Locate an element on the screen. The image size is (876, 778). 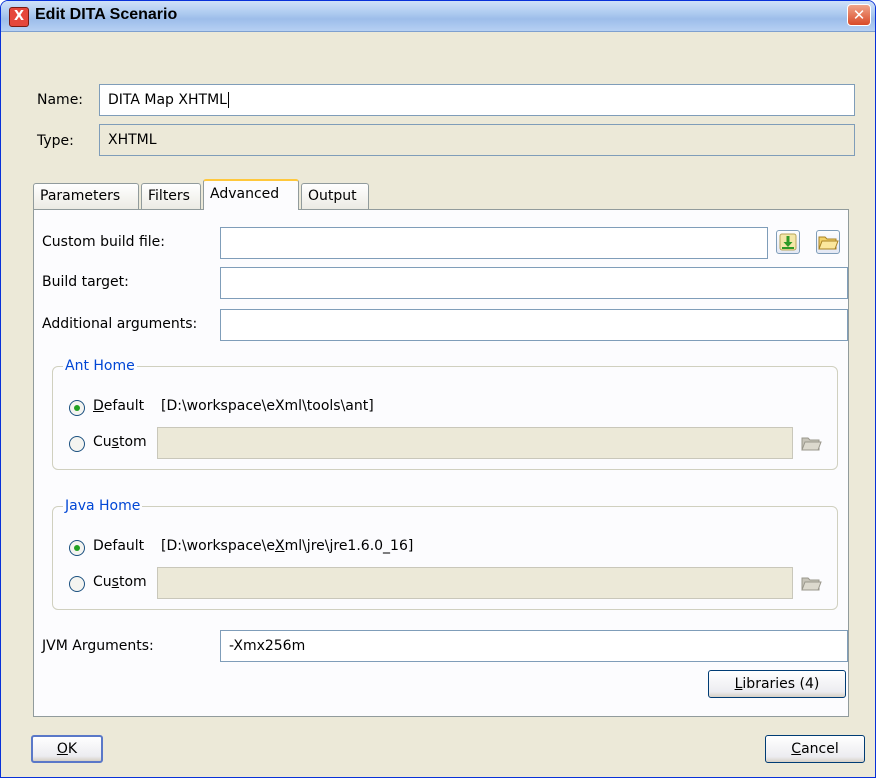
java-home-browse-button is located at coordinates (811, 583).